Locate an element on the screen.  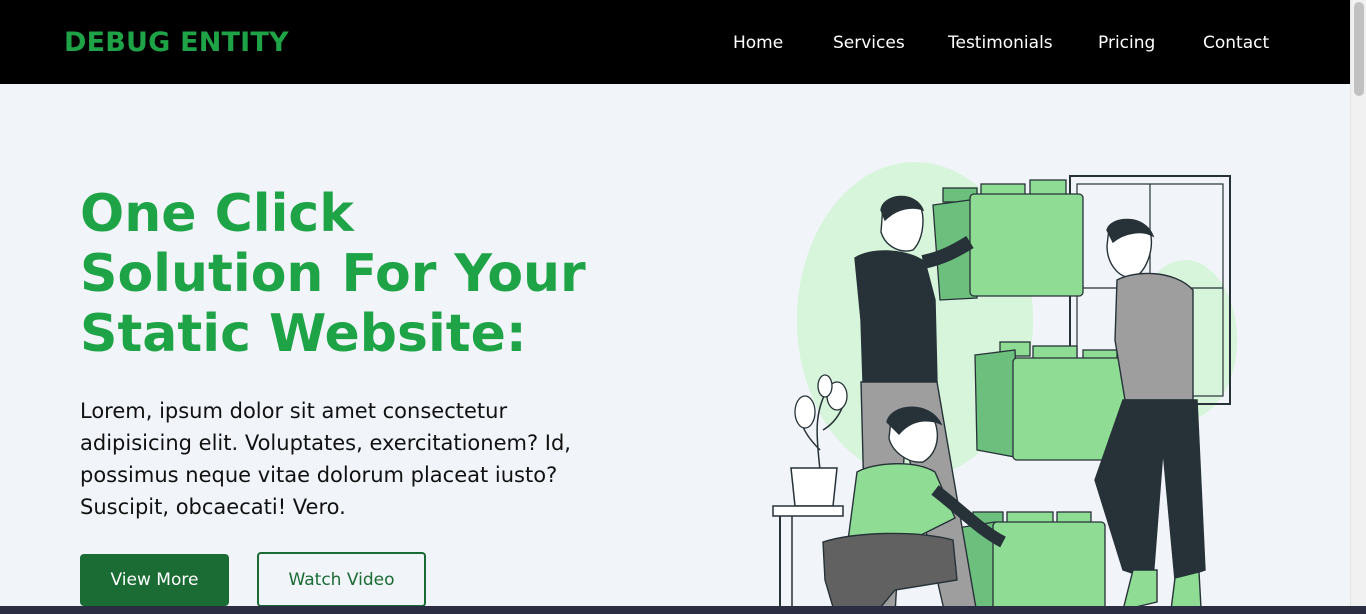
hero-title-line-1: One Click is located at coordinates (217, 214).